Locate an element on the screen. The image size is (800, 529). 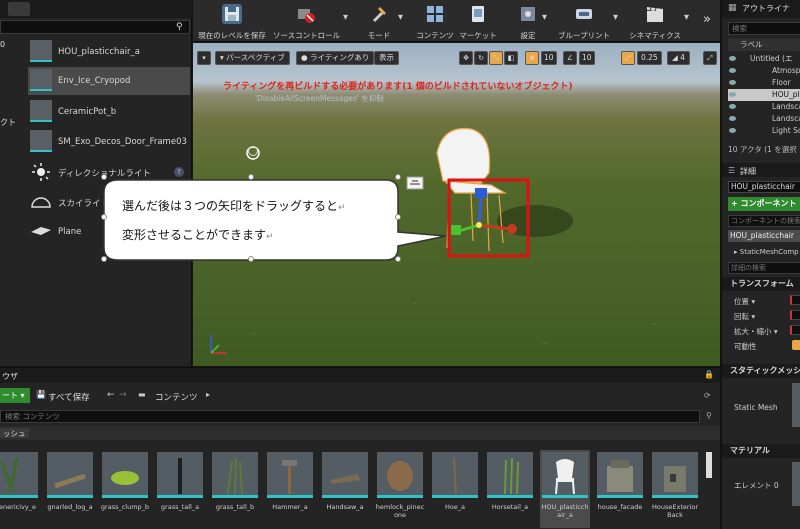
callout-line-2-text: 変形させることができます is located at coordinates (194, 235).